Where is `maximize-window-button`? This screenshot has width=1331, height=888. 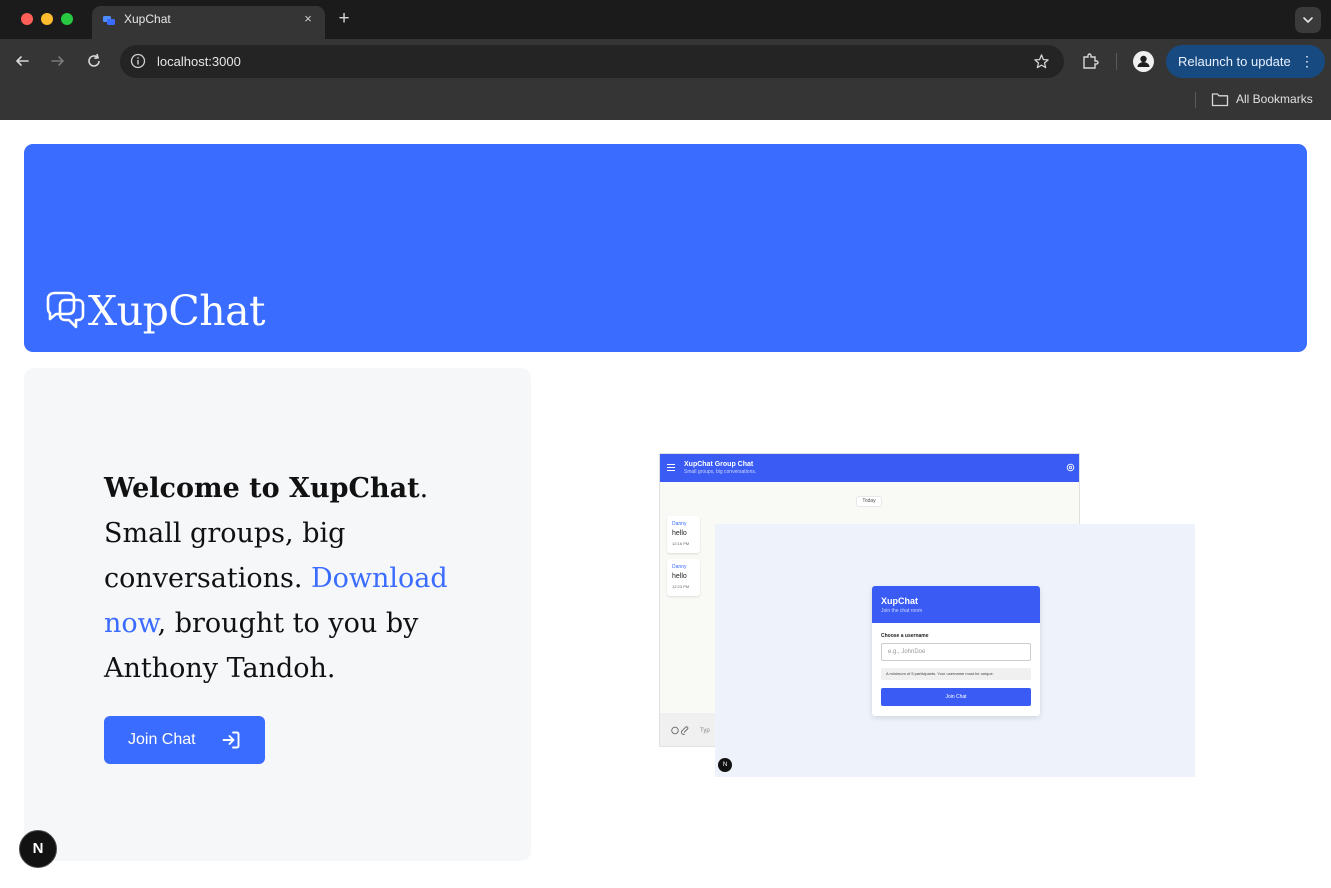 maximize-window-button is located at coordinates (67, 19).